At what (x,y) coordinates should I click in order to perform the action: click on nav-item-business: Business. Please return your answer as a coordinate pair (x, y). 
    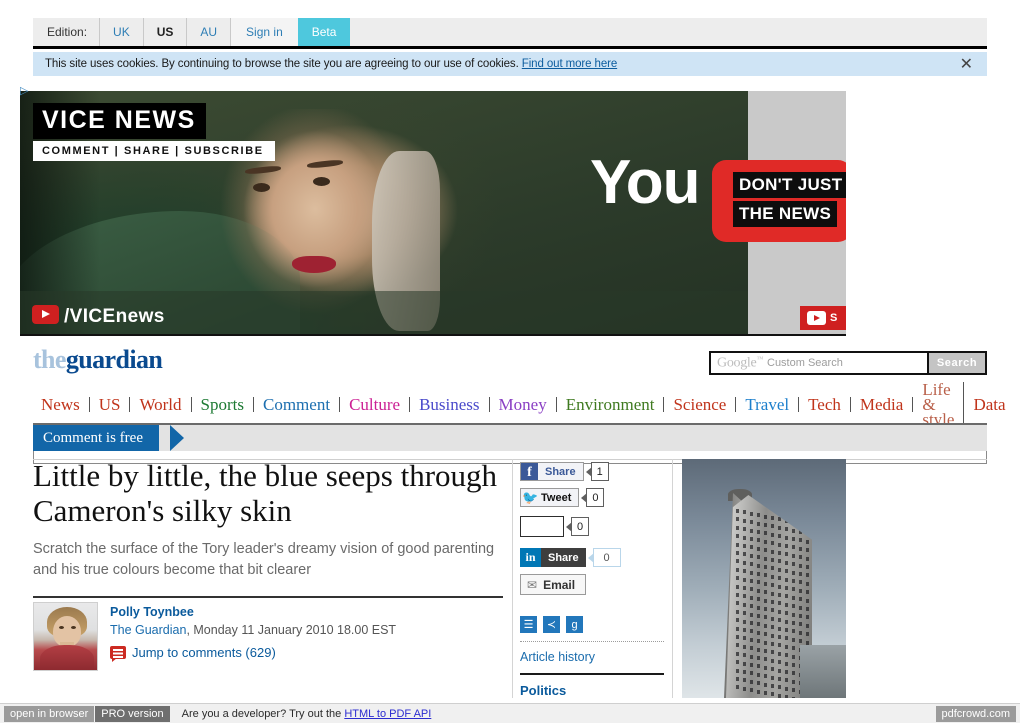
    Looking at the image, I should click on (450, 404).